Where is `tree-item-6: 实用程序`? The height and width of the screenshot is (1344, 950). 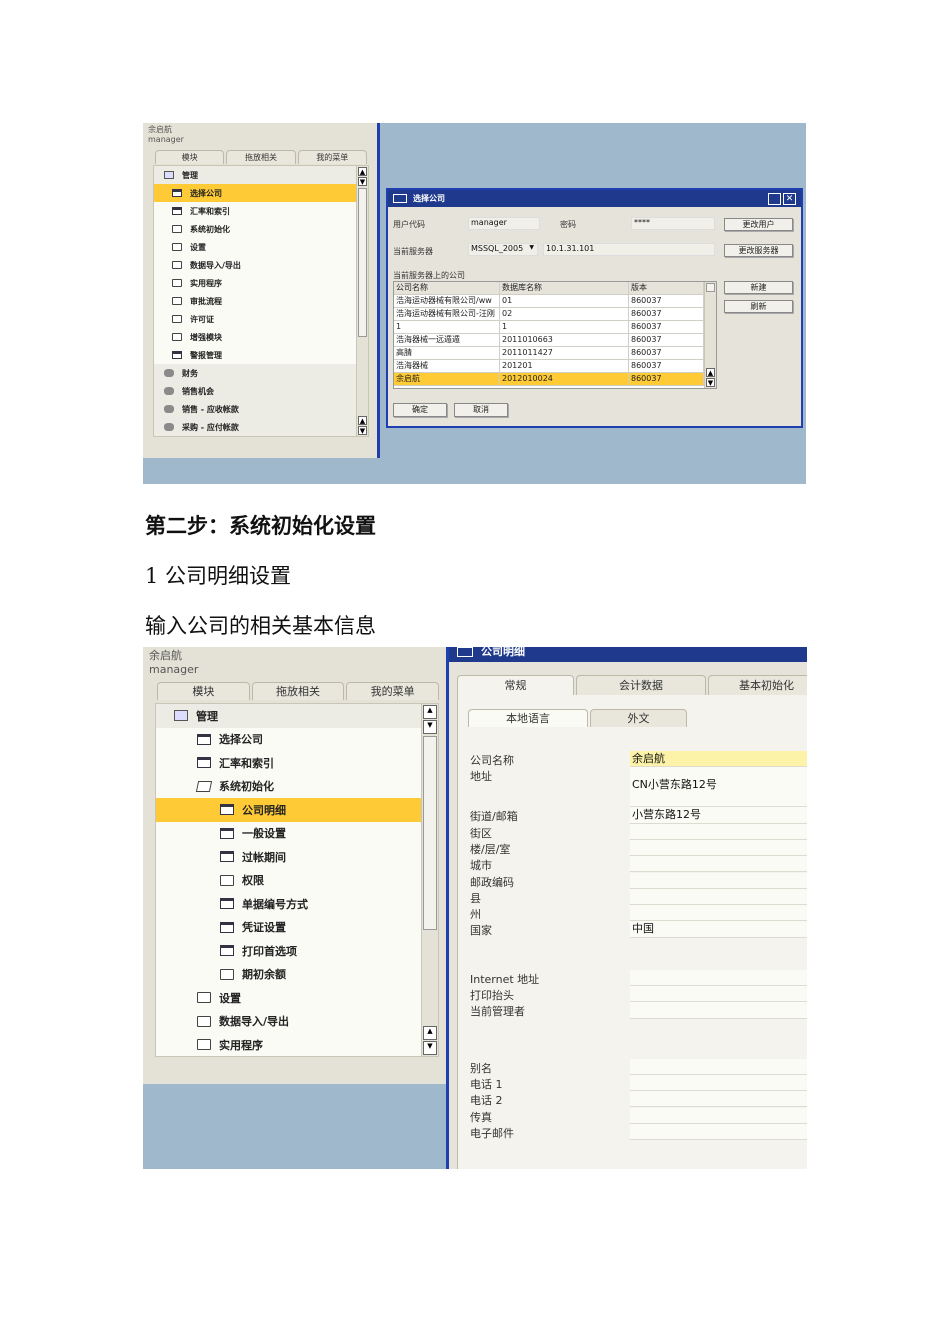 tree-item-6: 实用程序 is located at coordinates (255, 283).